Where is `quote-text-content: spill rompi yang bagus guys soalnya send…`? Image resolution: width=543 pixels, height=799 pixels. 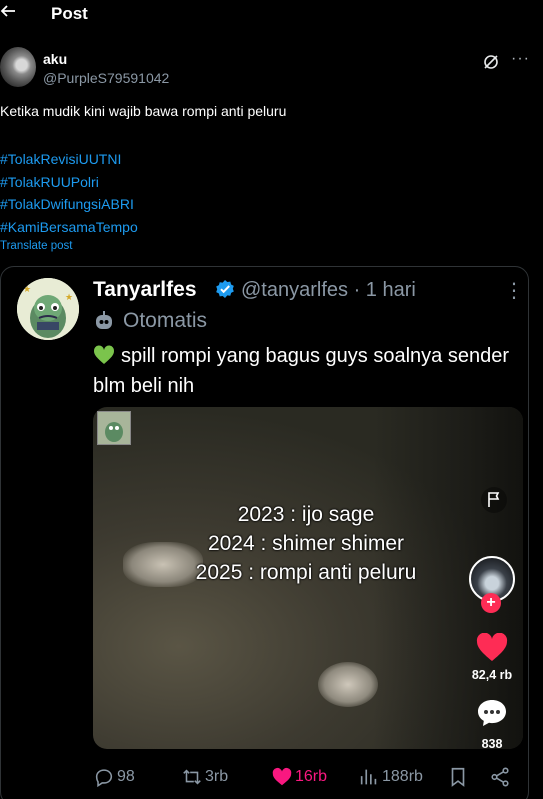 quote-text-content: spill rompi yang bagus guys soalnya send… is located at coordinates (301, 371).